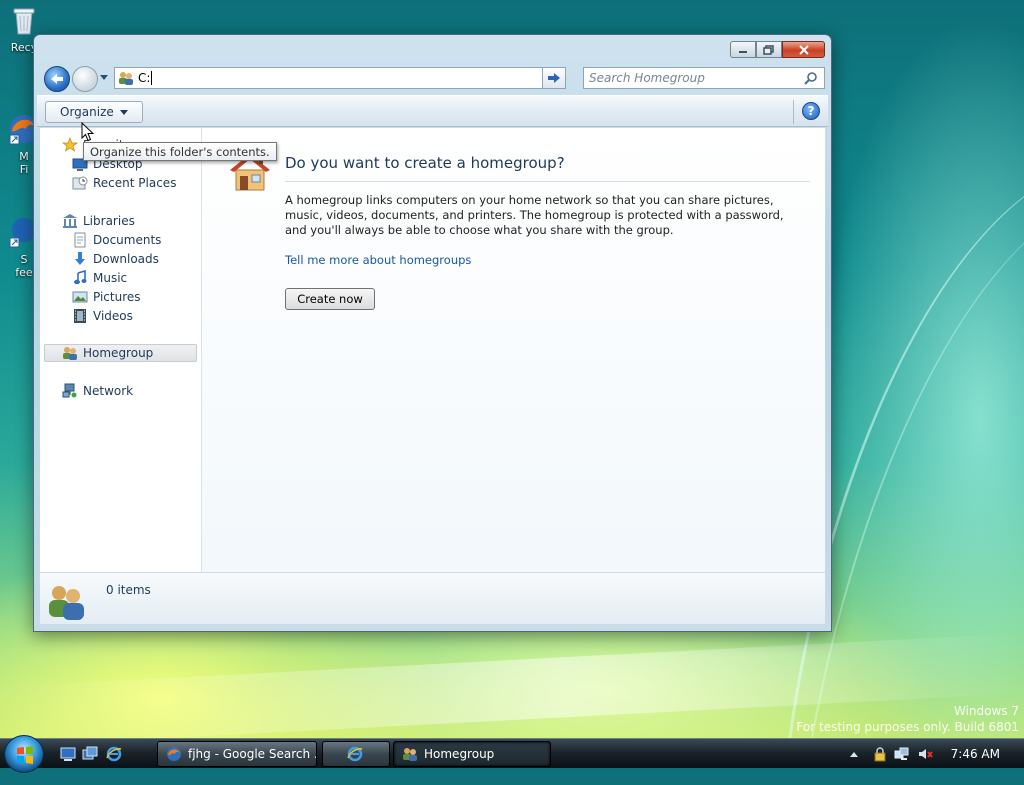  Describe the element at coordinates (854, 754) in the screenshot. I see `show-hidden-icons-icon` at that location.